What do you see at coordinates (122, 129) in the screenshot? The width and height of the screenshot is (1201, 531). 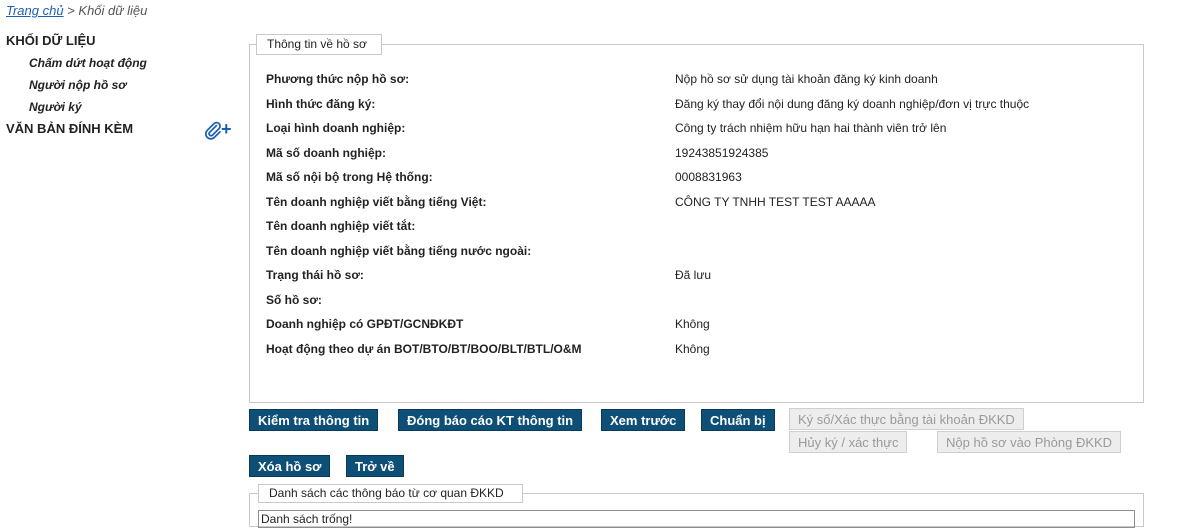 I see `sidebar-attachments: VĂN BẢN ĐÍNH KÈM +` at bounding box center [122, 129].